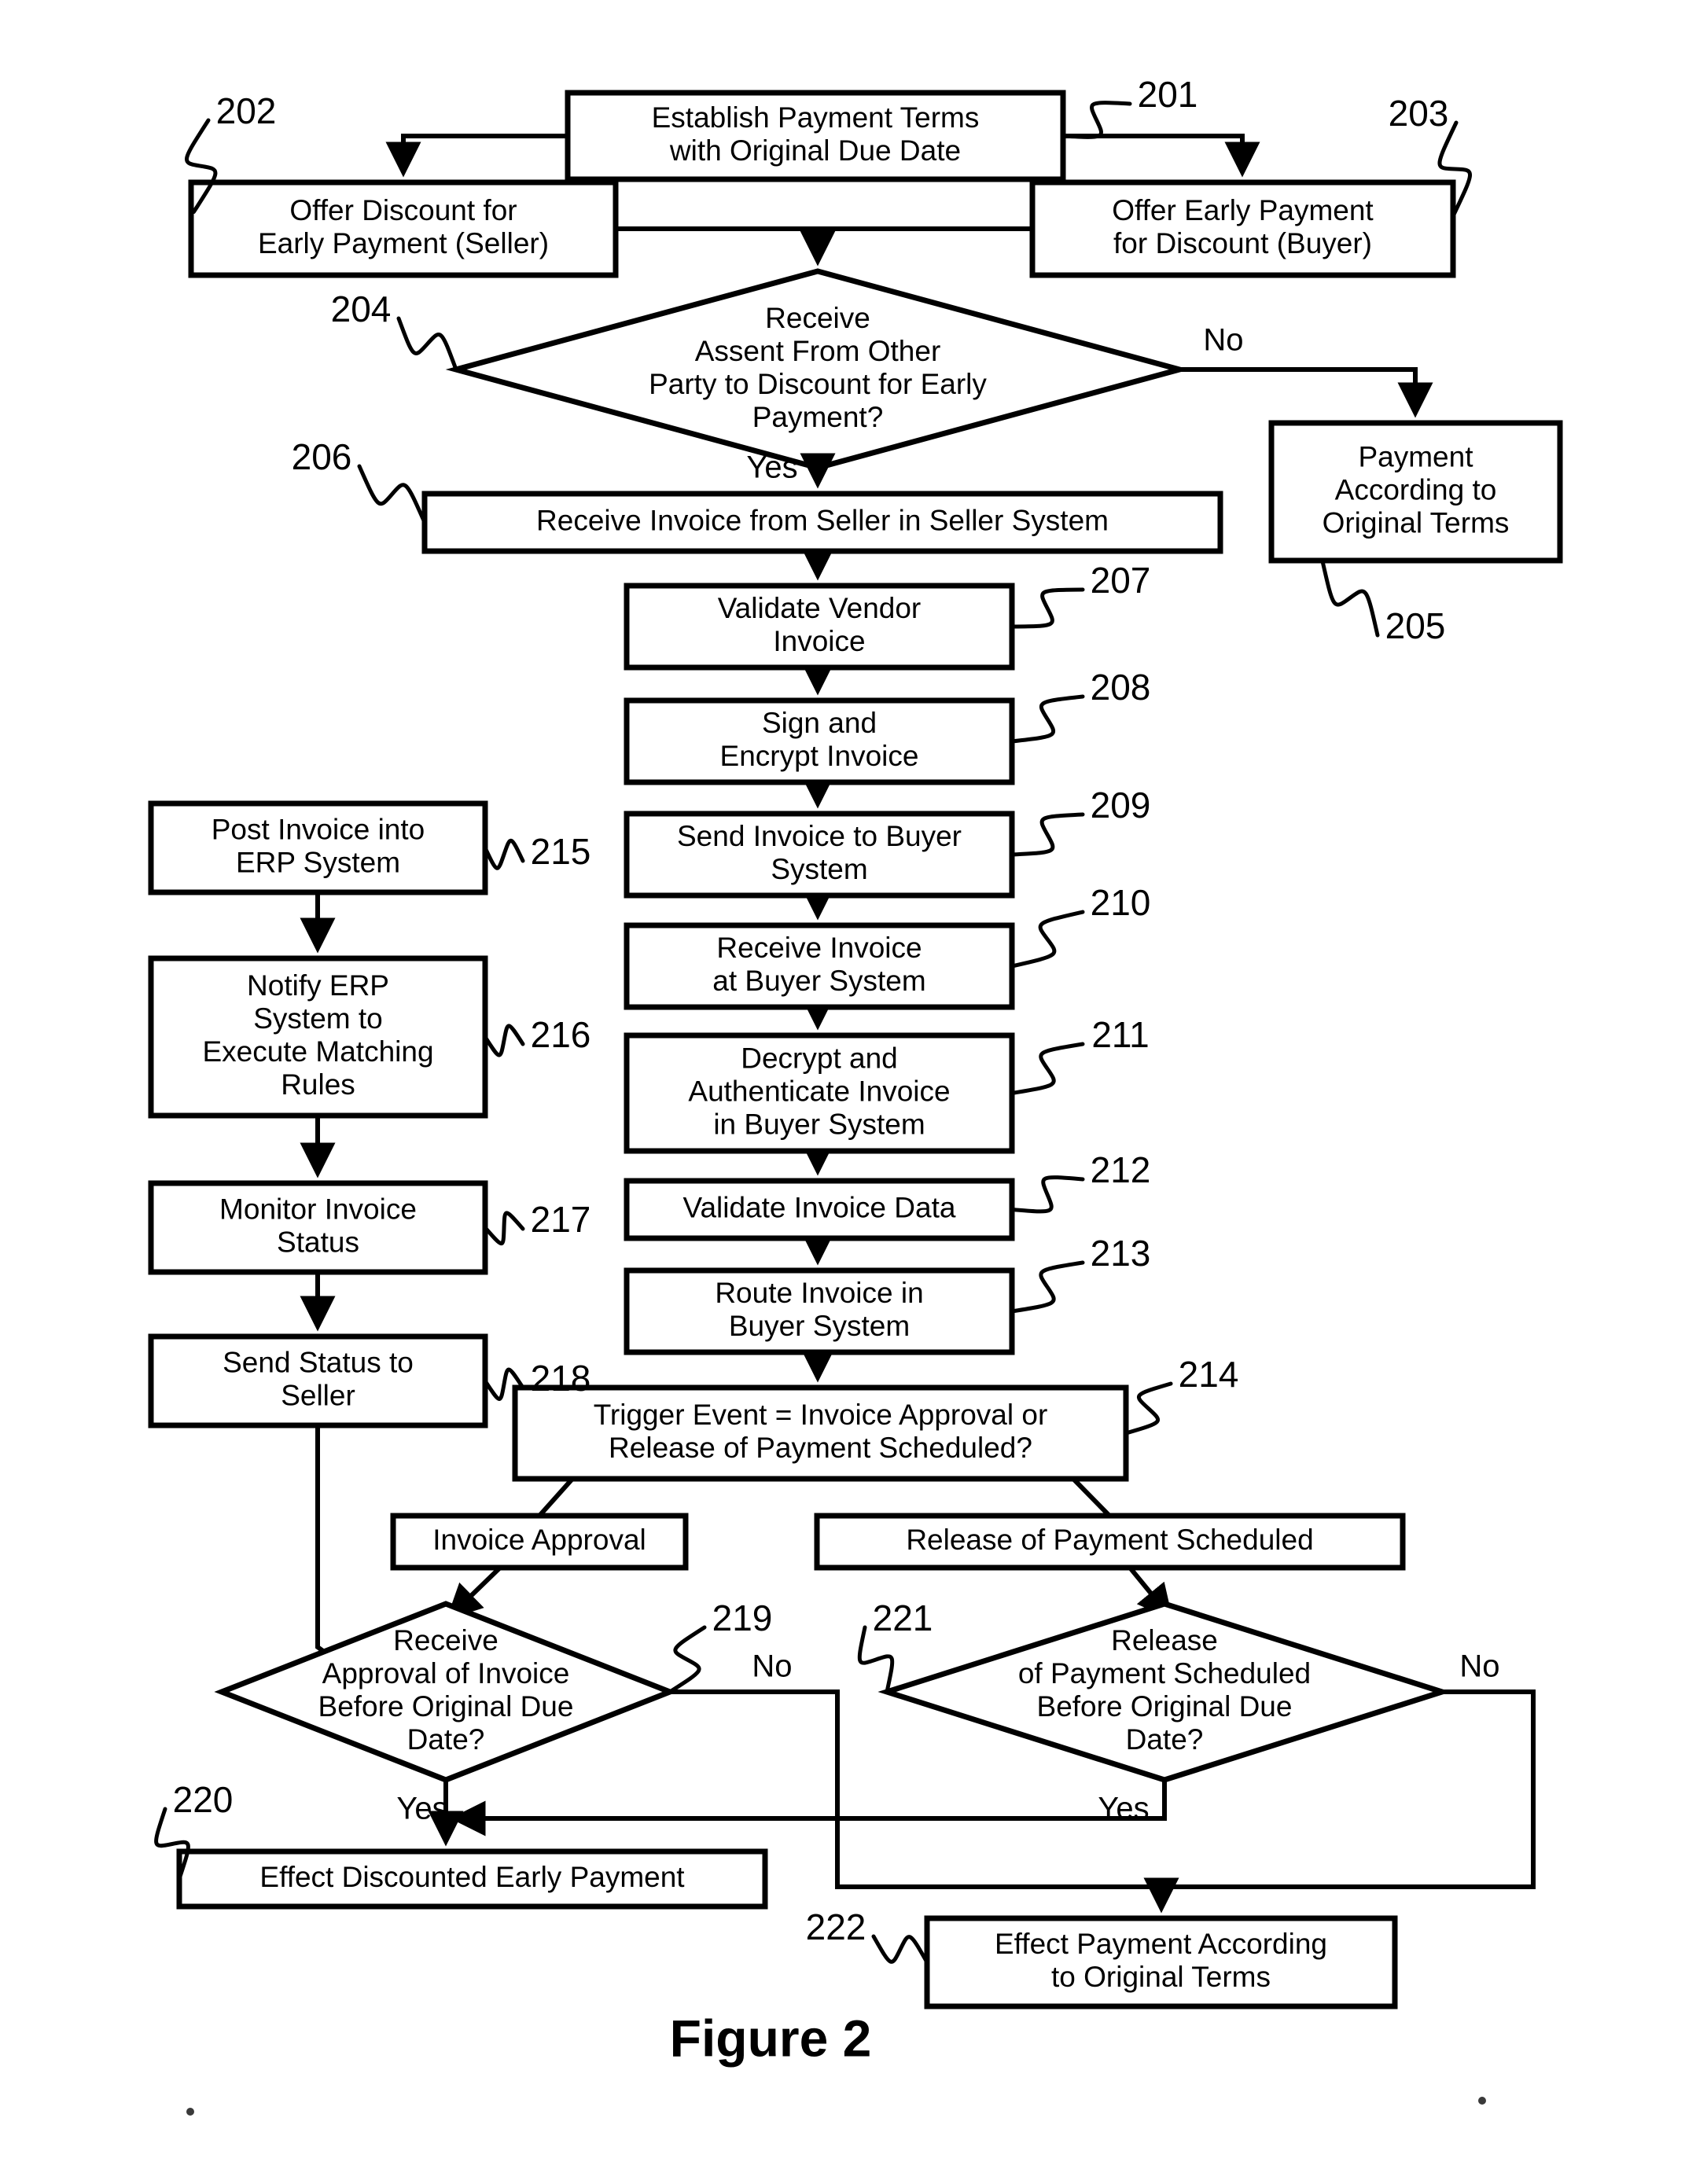  What do you see at coordinates (1121, 1169) in the screenshot?
I see `reference-numeral-text-212: 212` at bounding box center [1121, 1169].